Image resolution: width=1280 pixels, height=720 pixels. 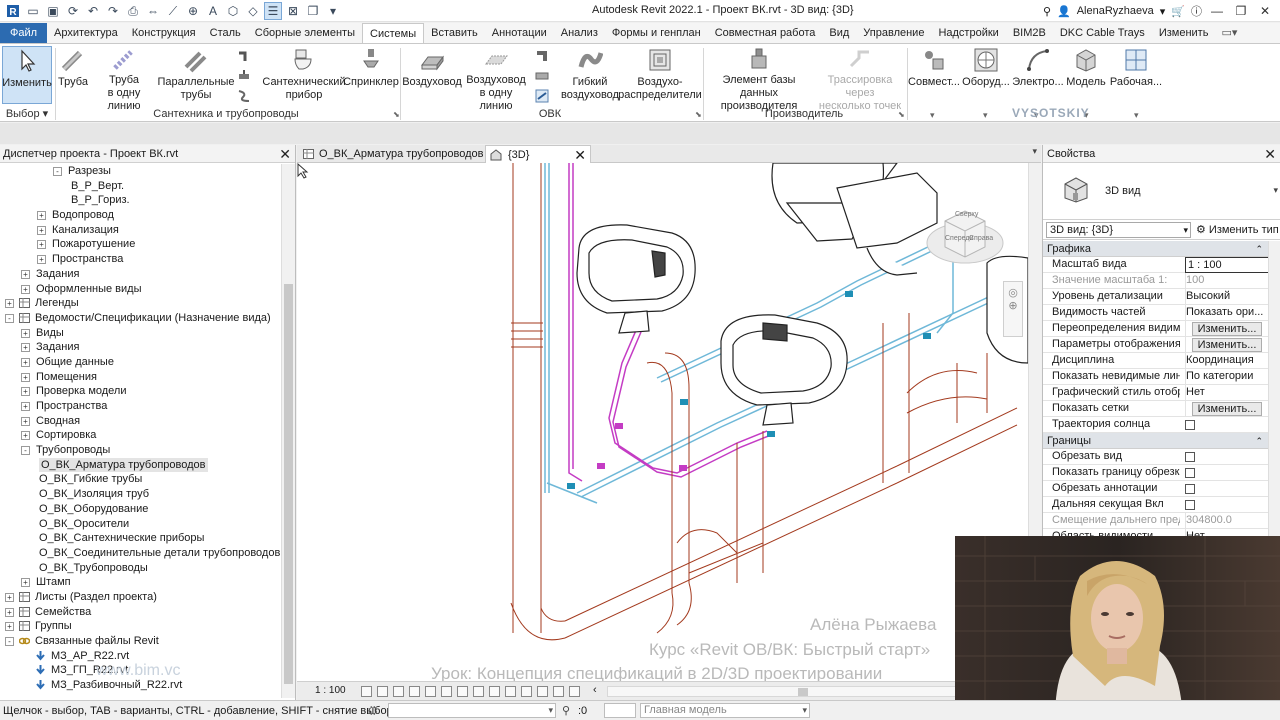 What do you see at coordinates (253, 11) in the screenshot?
I see `section-icon: ◇` at bounding box center [253, 11].